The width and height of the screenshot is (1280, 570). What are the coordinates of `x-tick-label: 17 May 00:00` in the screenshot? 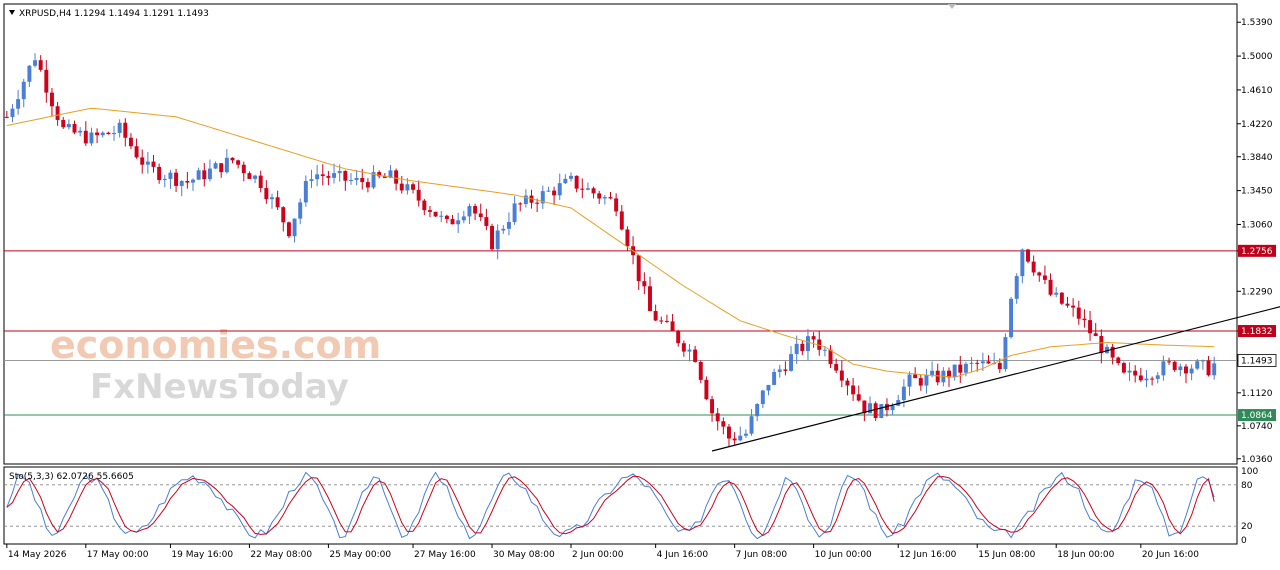 It's located at (118, 555).